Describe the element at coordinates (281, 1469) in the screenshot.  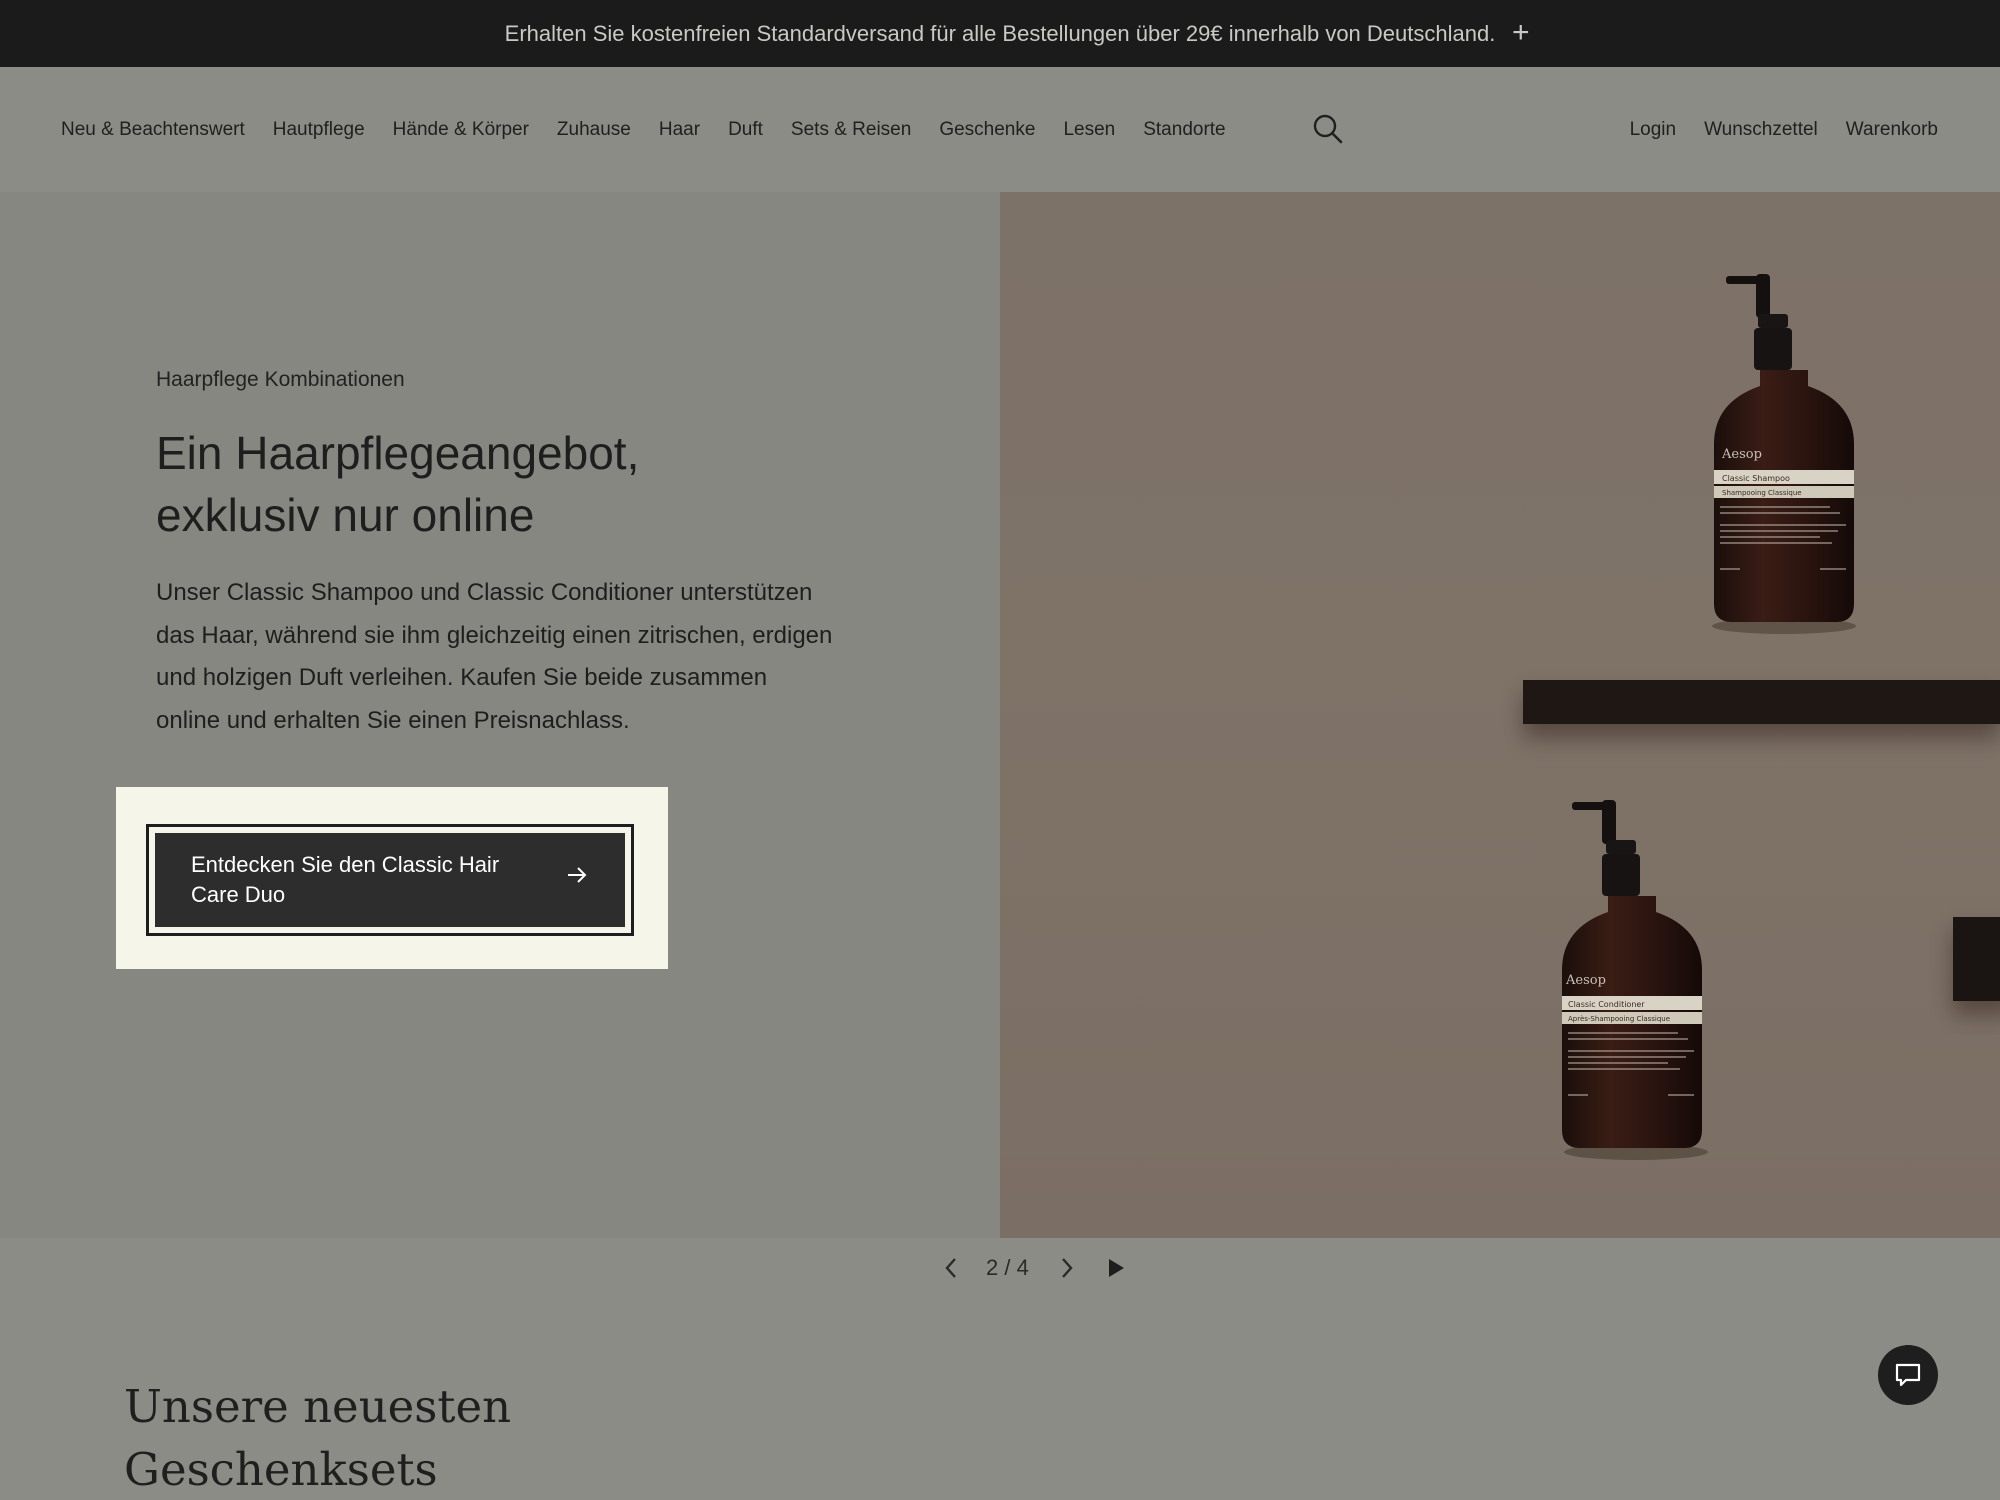
I see `section-title-line-2: Geschenksets` at that location.